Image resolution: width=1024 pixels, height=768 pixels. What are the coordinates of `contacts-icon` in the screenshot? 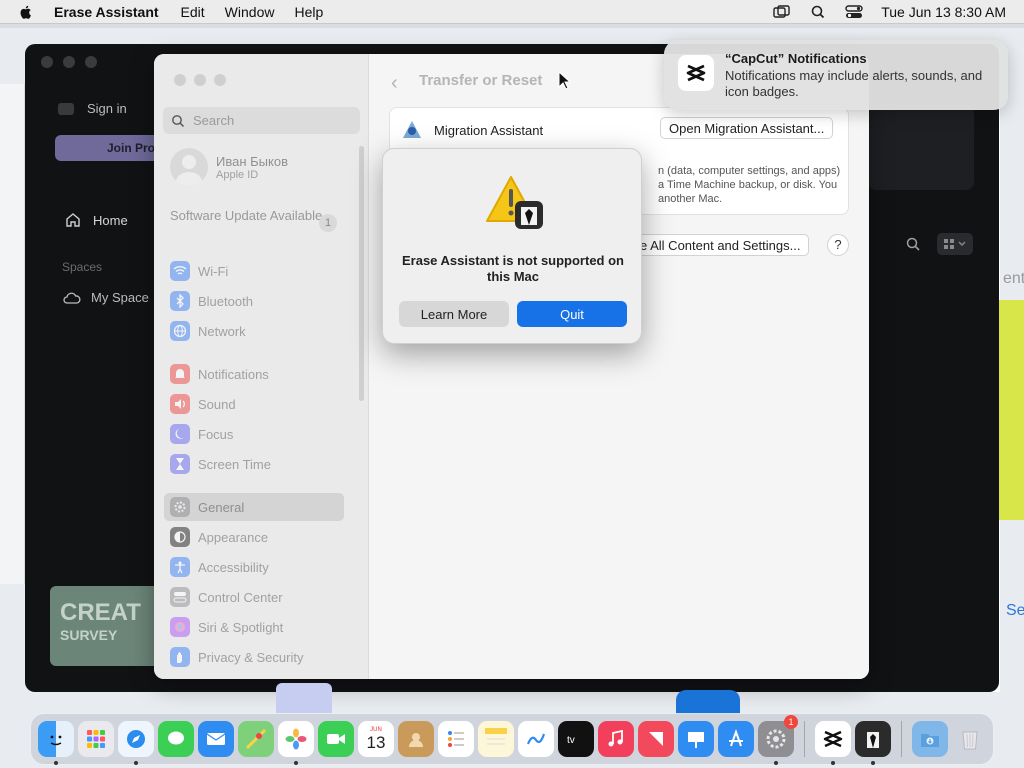 It's located at (416, 739).